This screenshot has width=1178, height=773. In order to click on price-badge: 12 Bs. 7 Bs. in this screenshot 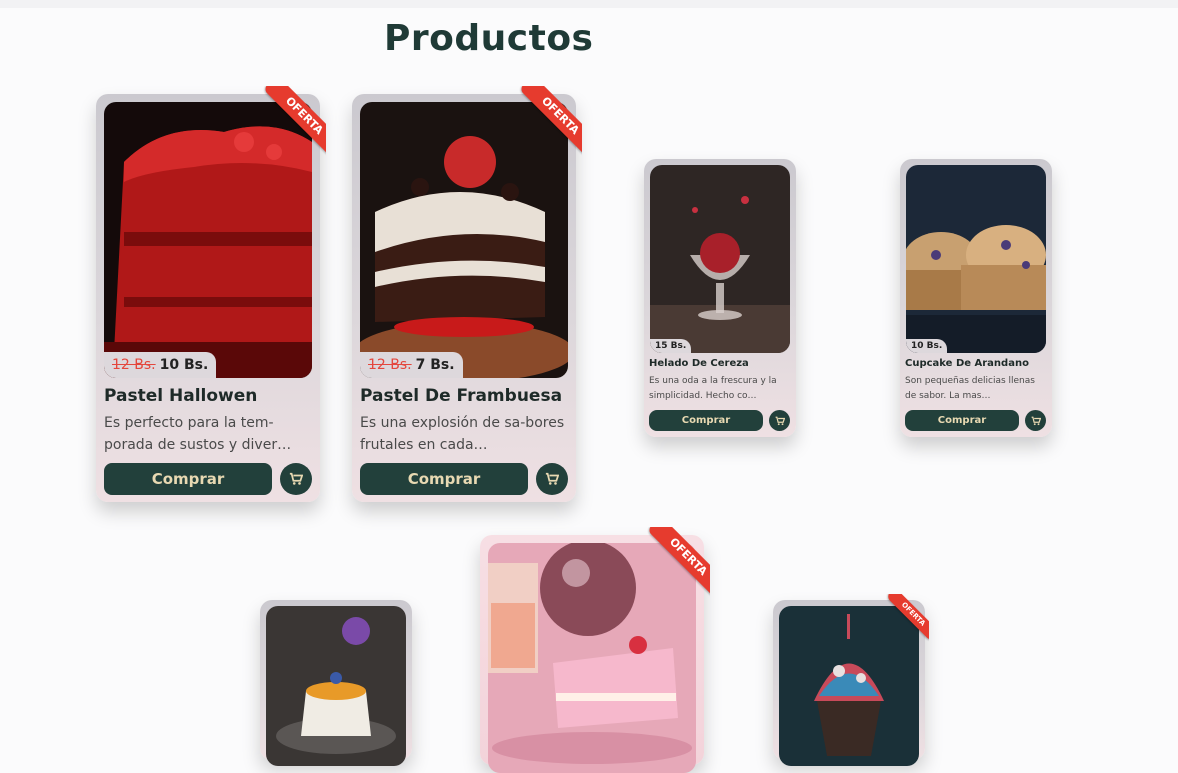, I will do `click(411, 365)`.